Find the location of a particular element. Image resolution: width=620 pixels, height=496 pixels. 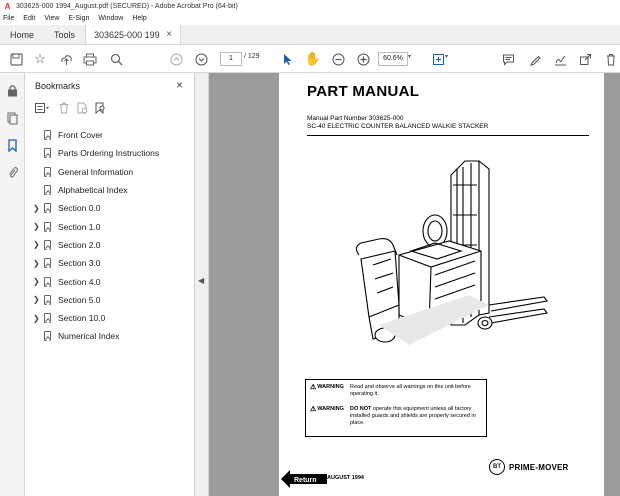

zoom-in-icon is located at coordinates (363, 59).